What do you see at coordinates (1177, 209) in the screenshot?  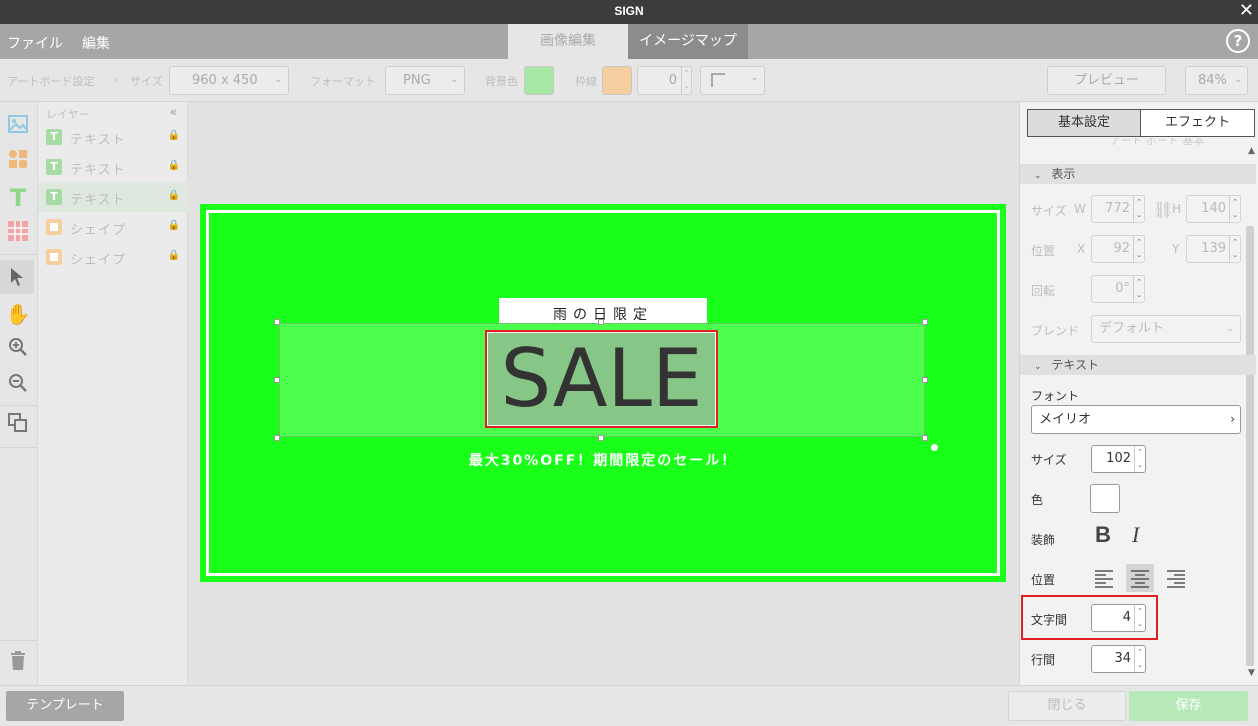 I see `height-label: H` at bounding box center [1177, 209].